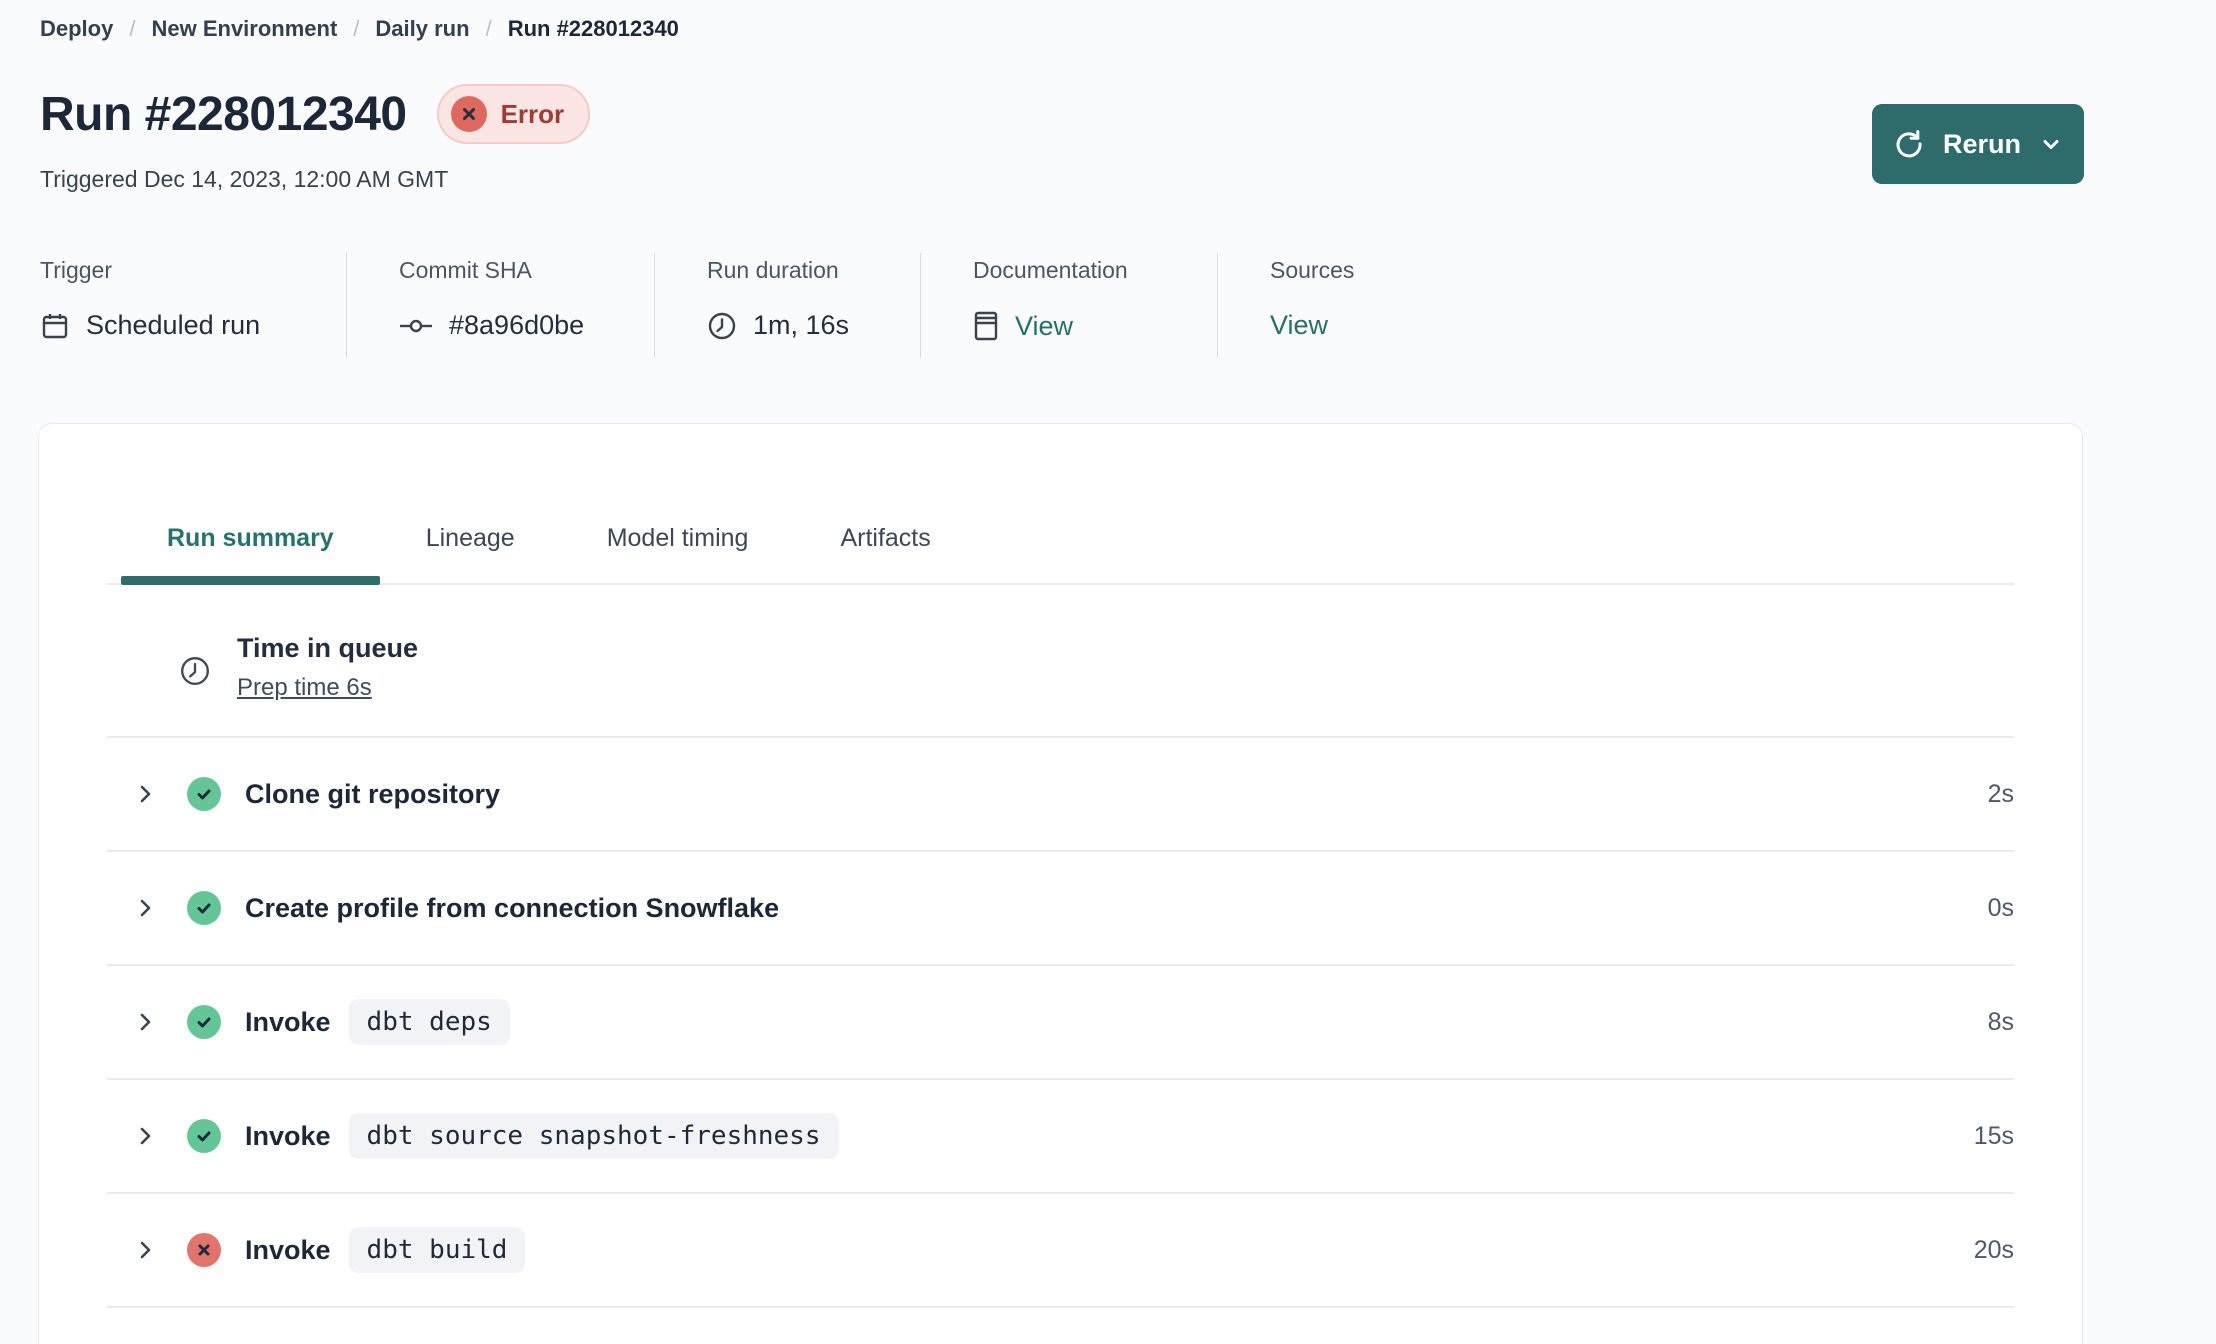 This screenshot has width=2216, height=1344. What do you see at coordinates (1312, 270) in the screenshot?
I see `meta-sources-label: Sources` at bounding box center [1312, 270].